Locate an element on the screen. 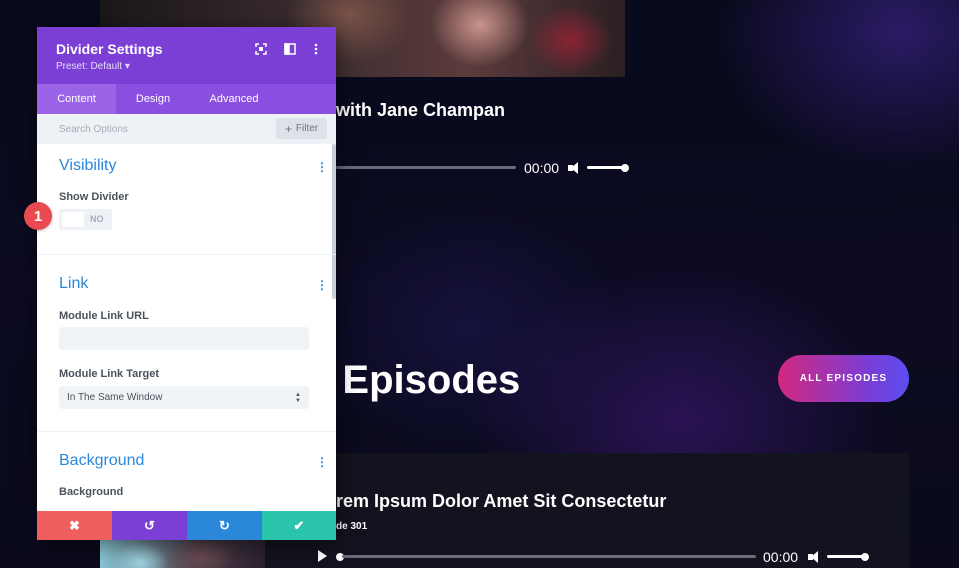 This screenshot has height=568, width=959. plus-icon: + is located at coordinates (288, 128).